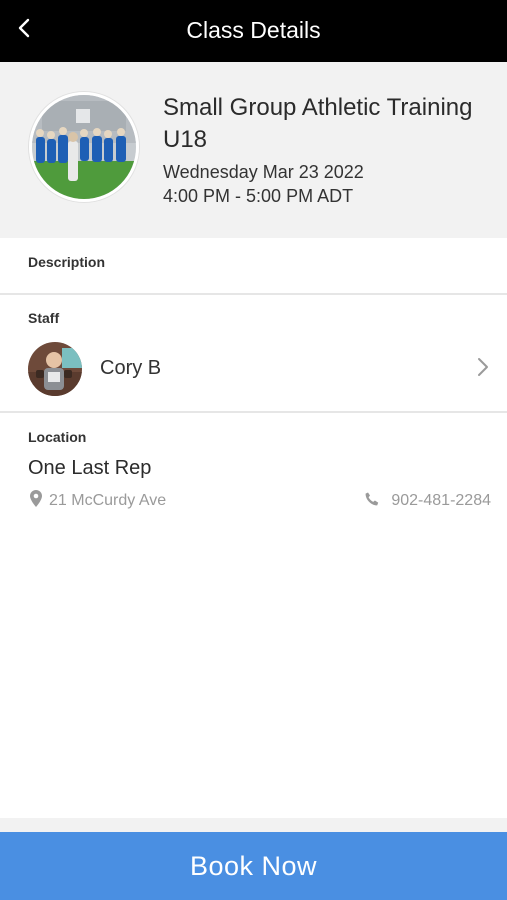 The image size is (507, 900). What do you see at coordinates (483, 367) in the screenshot?
I see `chevron-right-icon` at bounding box center [483, 367].